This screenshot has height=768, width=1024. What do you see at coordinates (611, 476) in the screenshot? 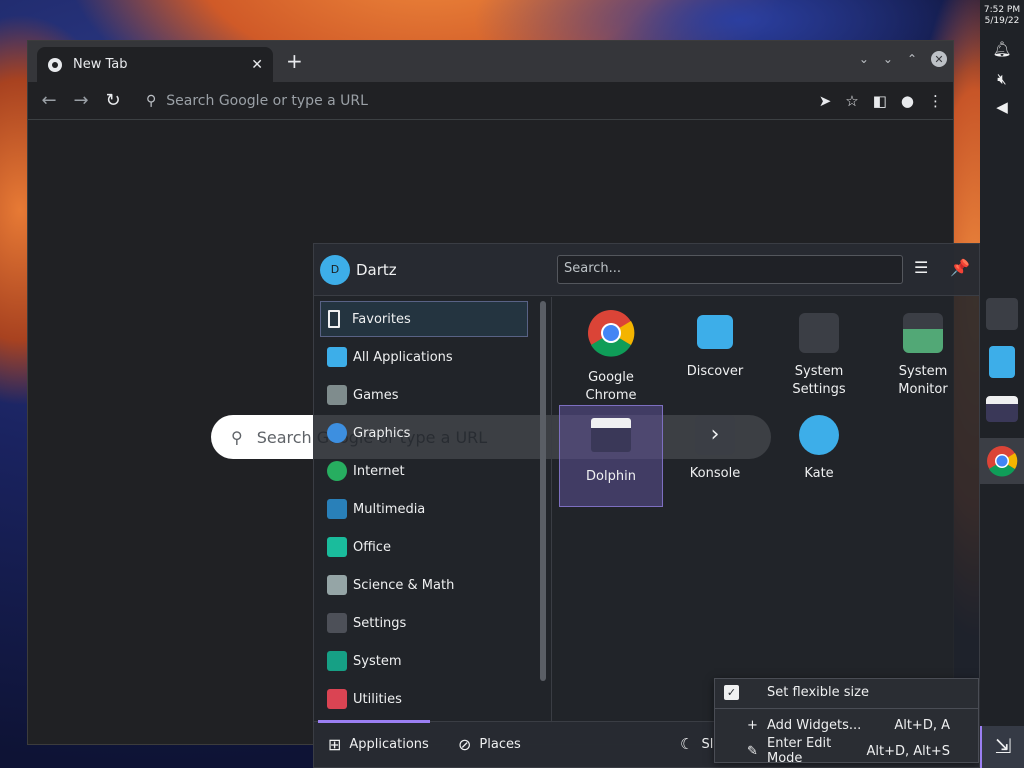
I see `app-label: Dolphin` at bounding box center [611, 476].